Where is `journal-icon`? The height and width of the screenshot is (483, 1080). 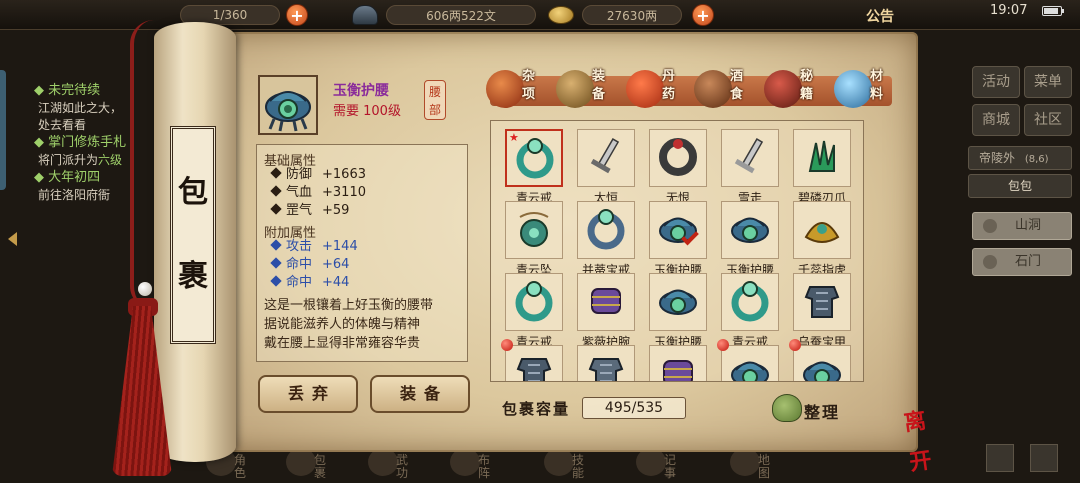
journal-icon is located at coordinates (651, 462).